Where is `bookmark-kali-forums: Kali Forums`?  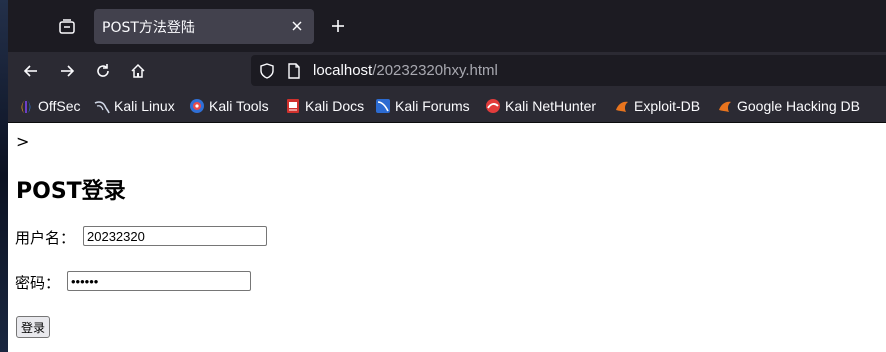
bookmark-kali-forums: Kali Forums is located at coordinates (422, 106).